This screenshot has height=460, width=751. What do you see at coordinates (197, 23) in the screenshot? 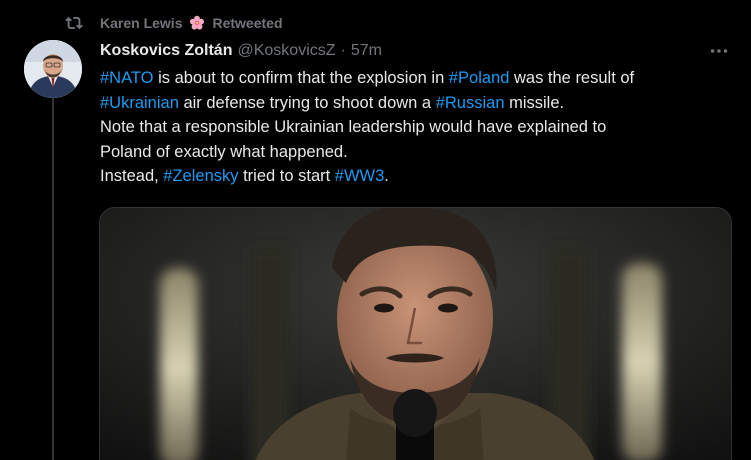
I see `cherry-blossom-icon` at bounding box center [197, 23].